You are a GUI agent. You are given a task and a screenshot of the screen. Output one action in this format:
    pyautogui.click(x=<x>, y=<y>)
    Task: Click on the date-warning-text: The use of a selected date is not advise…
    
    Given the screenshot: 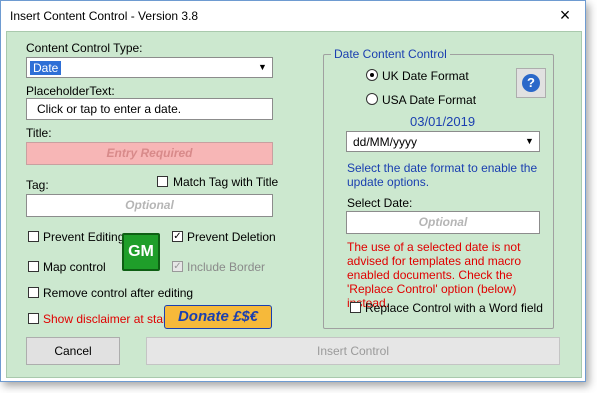 What is the action you would take?
    pyautogui.click(x=434, y=275)
    